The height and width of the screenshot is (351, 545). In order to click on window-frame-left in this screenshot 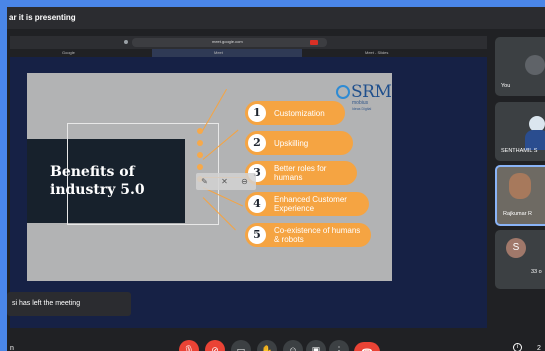, I will do `click(3, 175)`.